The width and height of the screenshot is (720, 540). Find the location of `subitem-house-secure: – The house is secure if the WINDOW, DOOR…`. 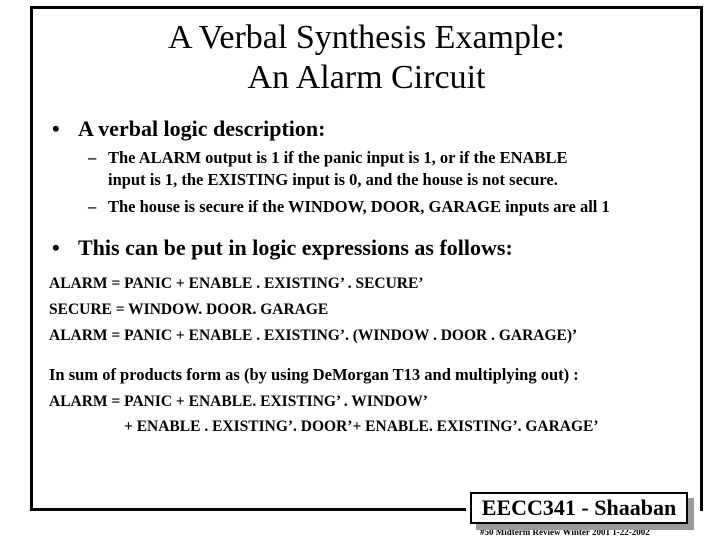

subitem-house-secure: – The house is secure if the WINDOW, DOOR… is located at coordinates (349, 207).